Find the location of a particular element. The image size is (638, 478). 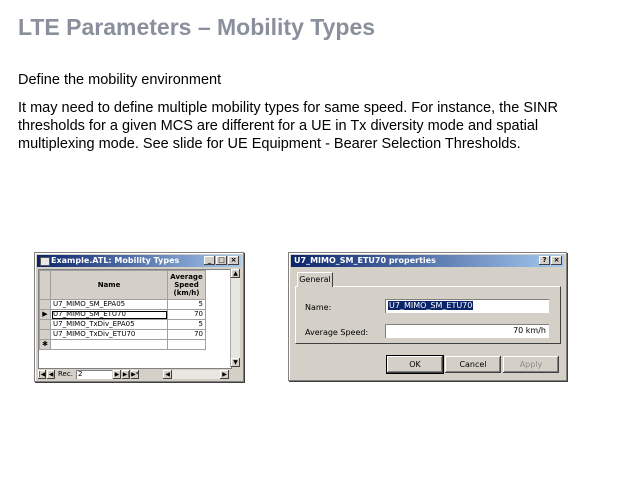

table-row: U7_MIMO_TxDiv_ETU70 70 is located at coordinates (122, 334).